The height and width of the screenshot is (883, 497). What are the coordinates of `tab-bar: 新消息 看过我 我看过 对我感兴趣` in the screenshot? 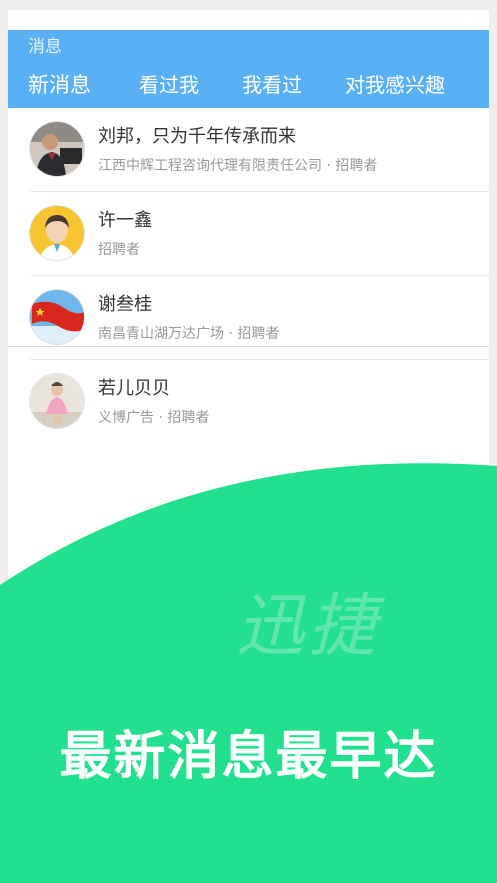 It's located at (248, 88).